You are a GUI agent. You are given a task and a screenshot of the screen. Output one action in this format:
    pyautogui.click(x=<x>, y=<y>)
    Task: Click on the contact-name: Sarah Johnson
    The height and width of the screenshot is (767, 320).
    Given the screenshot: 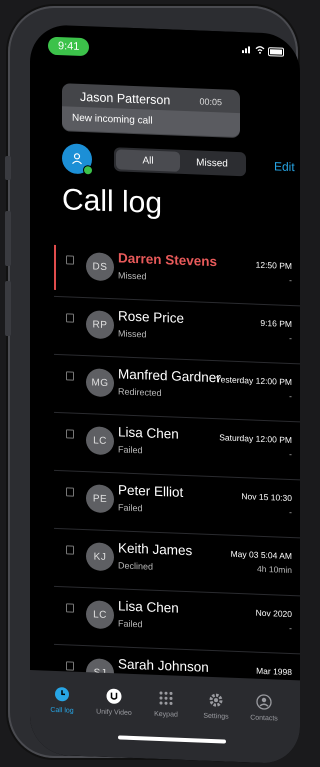 What is the action you would take?
    pyautogui.click(x=163, y=665)
    